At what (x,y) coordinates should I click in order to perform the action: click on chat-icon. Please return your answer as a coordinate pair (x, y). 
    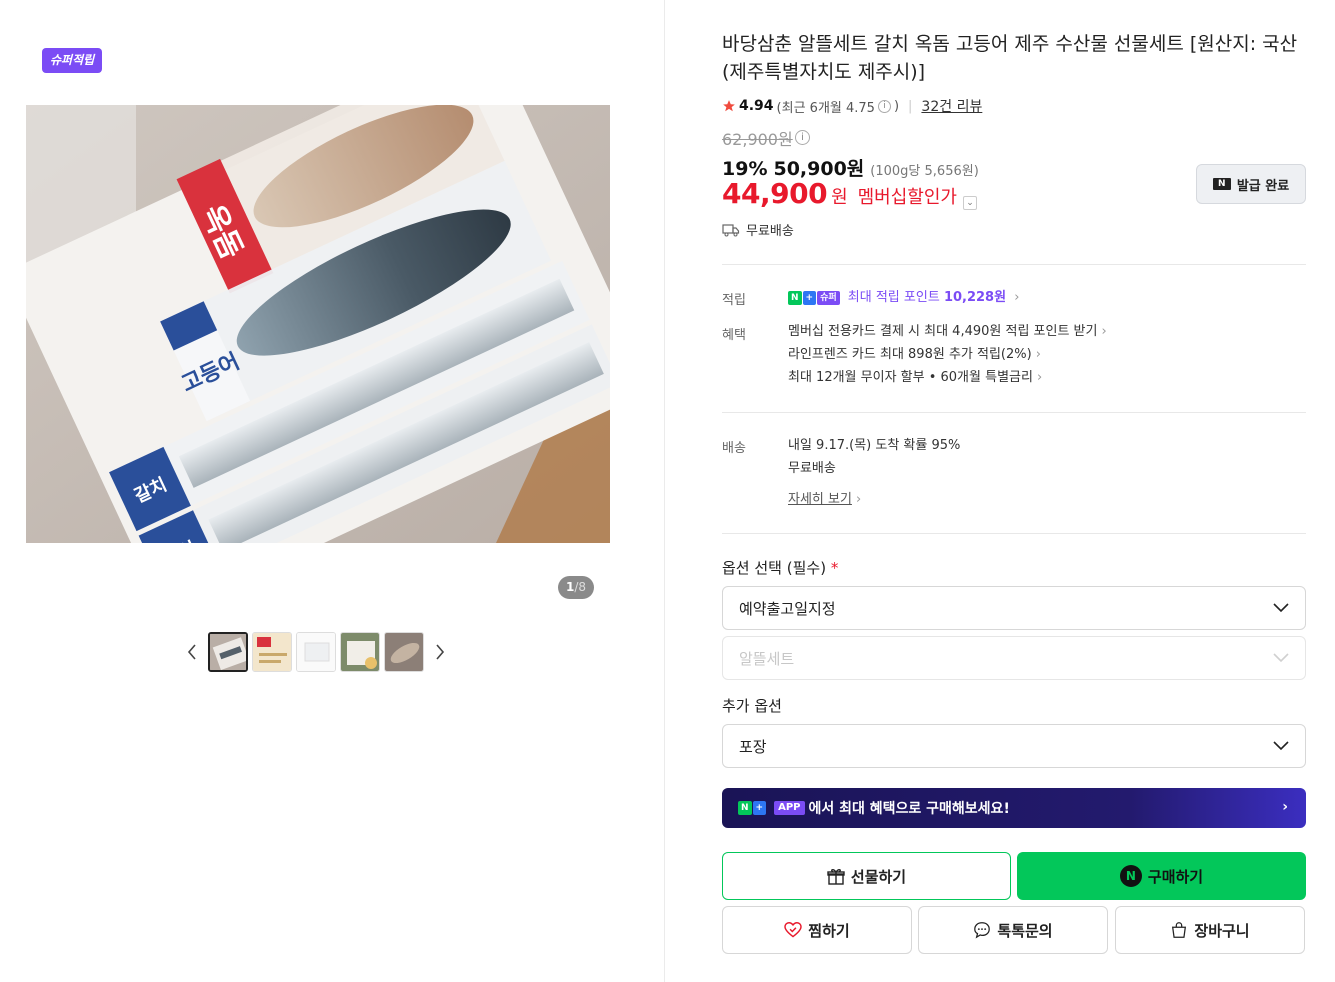
    Looking at the image, I should click on (982, 930).